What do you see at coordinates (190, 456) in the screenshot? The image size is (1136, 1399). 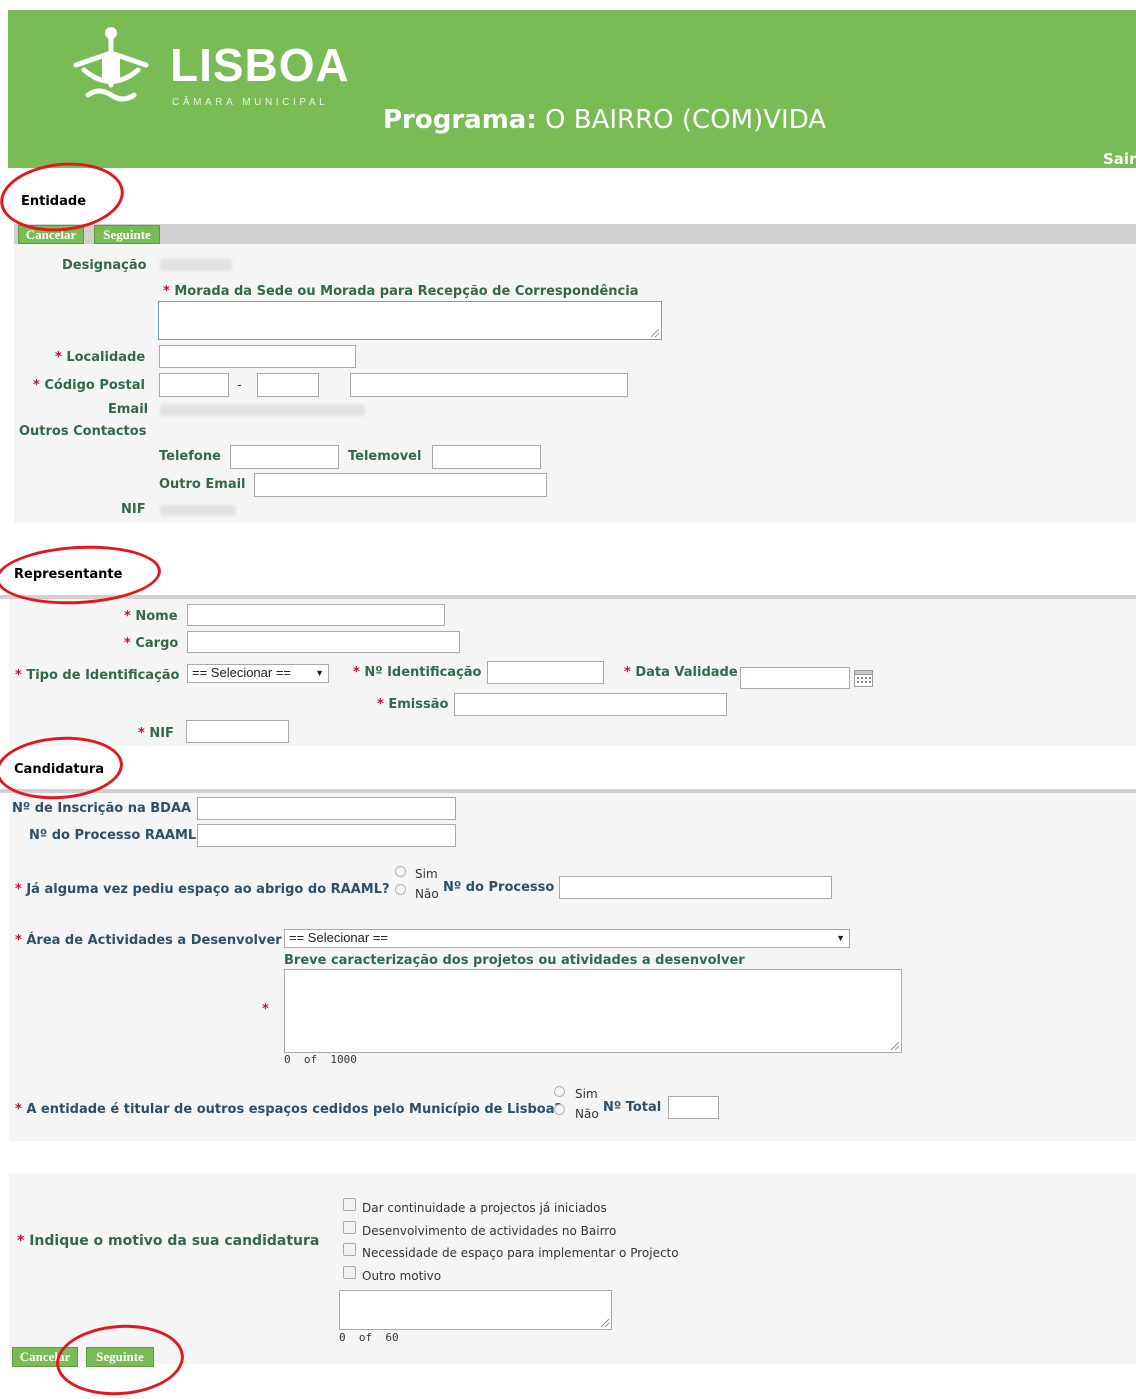 I see `telefone-label: Telefone` at bounding box center [190, 456].